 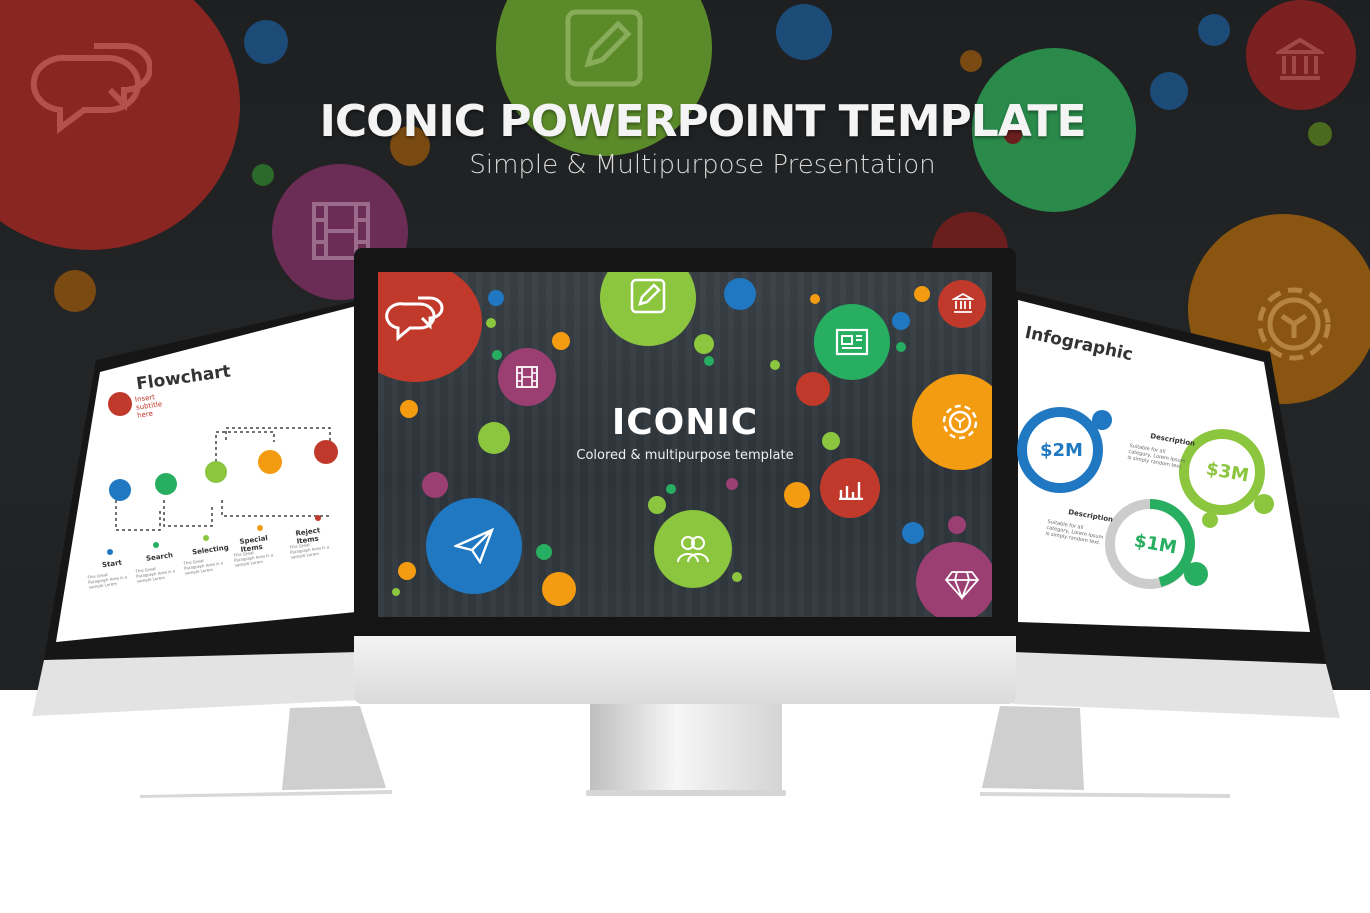 What do you see at coordinates (963, 302) in the screenshot?
I see `bank-icon` at bounding box center [963, 302].